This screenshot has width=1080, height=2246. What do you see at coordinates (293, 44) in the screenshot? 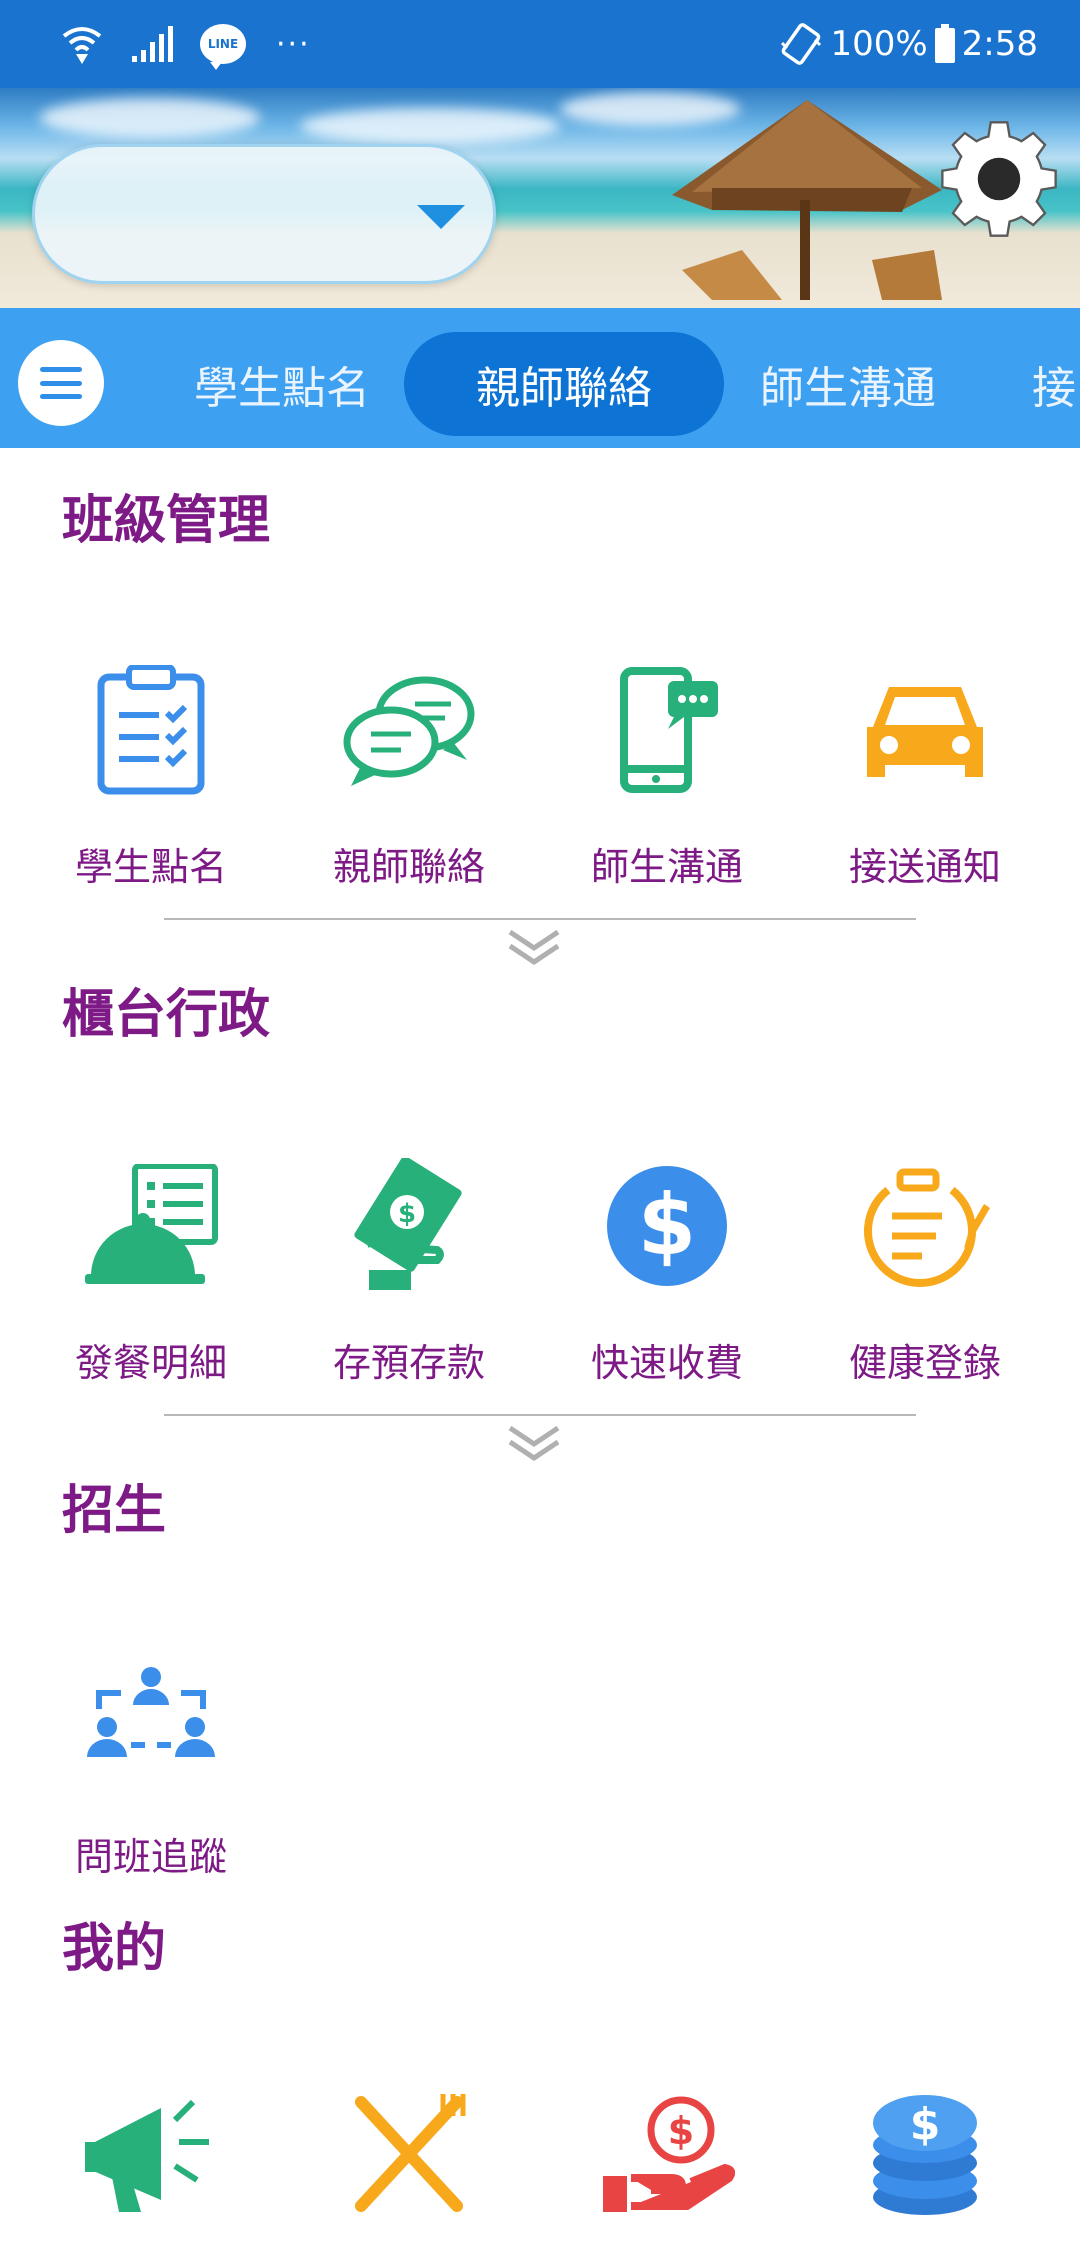
I see `more-notifications: ···` at bounding box center [293, 44].